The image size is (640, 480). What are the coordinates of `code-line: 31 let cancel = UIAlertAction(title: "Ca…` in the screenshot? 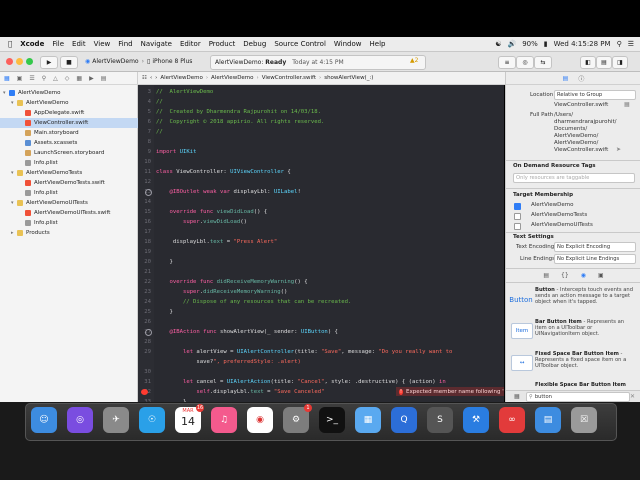 It's located at (321, 382).